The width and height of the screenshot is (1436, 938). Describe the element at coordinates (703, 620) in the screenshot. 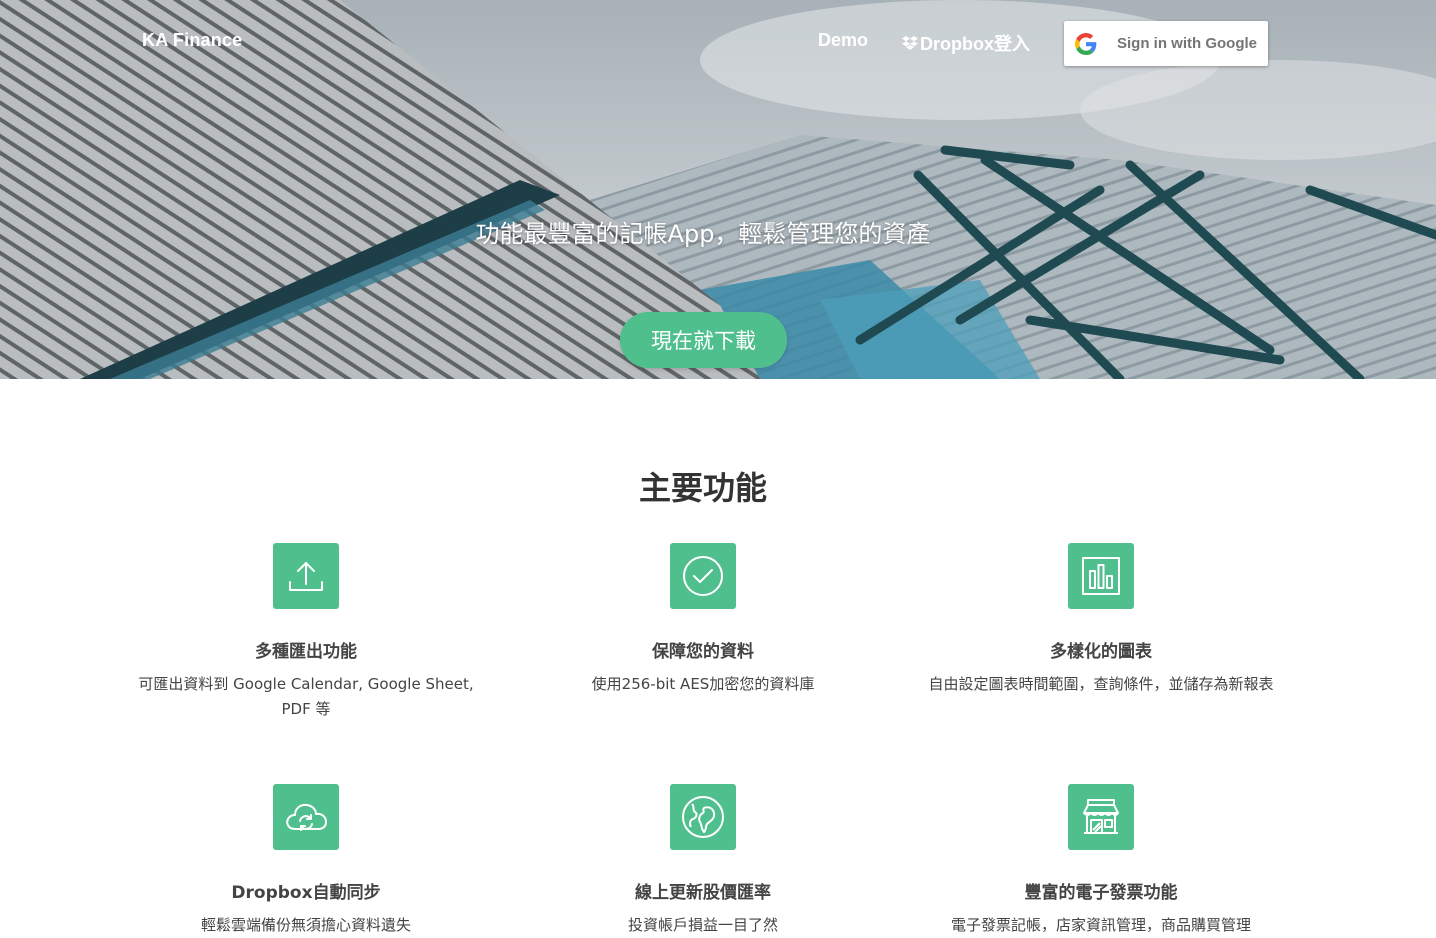

I see `feature-security: 保障您的資料 使用256-bit AES加密您的資料庫` at that location.